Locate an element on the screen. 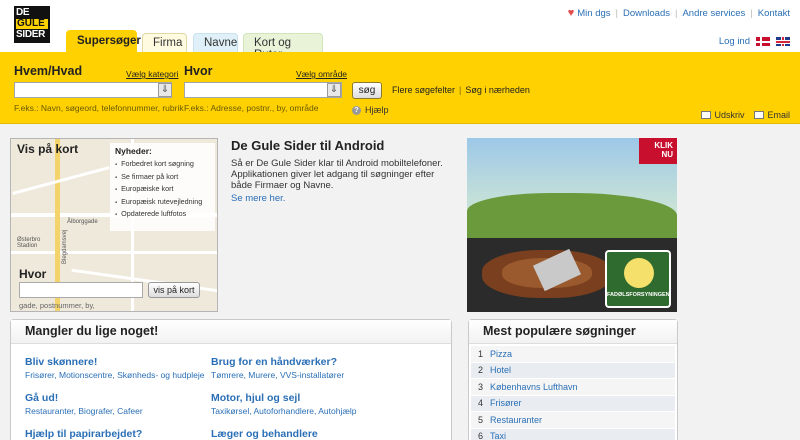 The width and height of the screenshot is (800, 440). ad-trees is located at coordinates (572, 215).